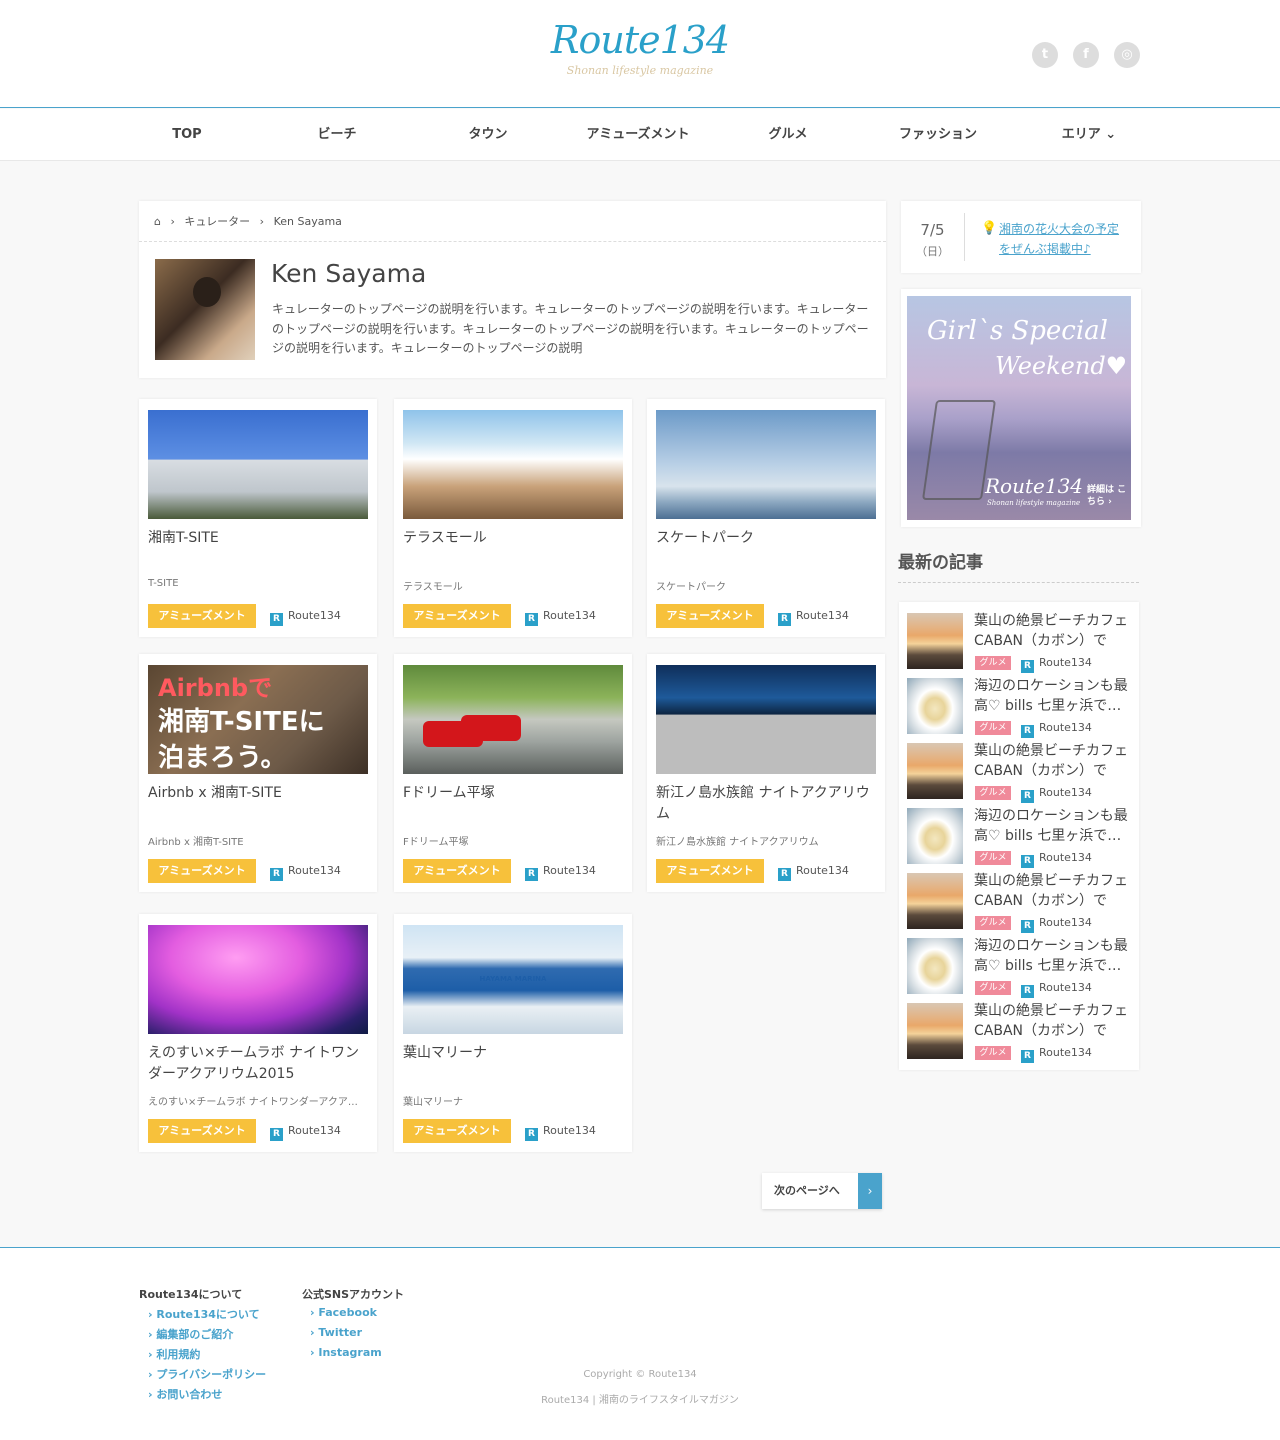  What do you see at coordinates (174, 1354) in the screenshot?
I see `footer-link-terms: › 利用規約` at bounding box center [174, 1354].